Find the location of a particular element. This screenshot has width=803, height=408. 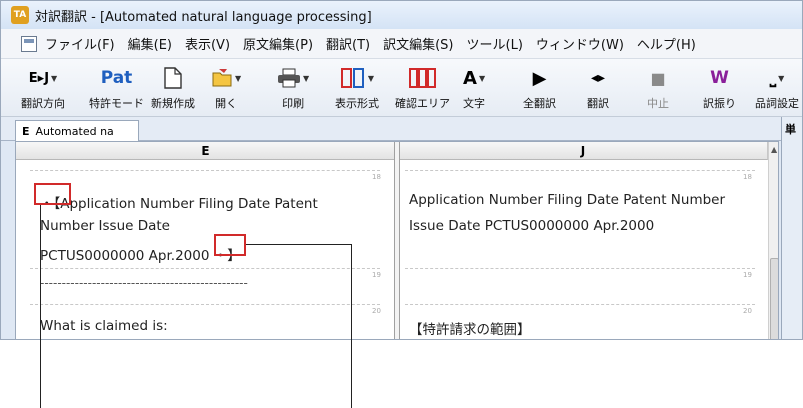

target-line: Issue Date PCTUS0000000 Apr.2000 is located at coordinates (532, 226).